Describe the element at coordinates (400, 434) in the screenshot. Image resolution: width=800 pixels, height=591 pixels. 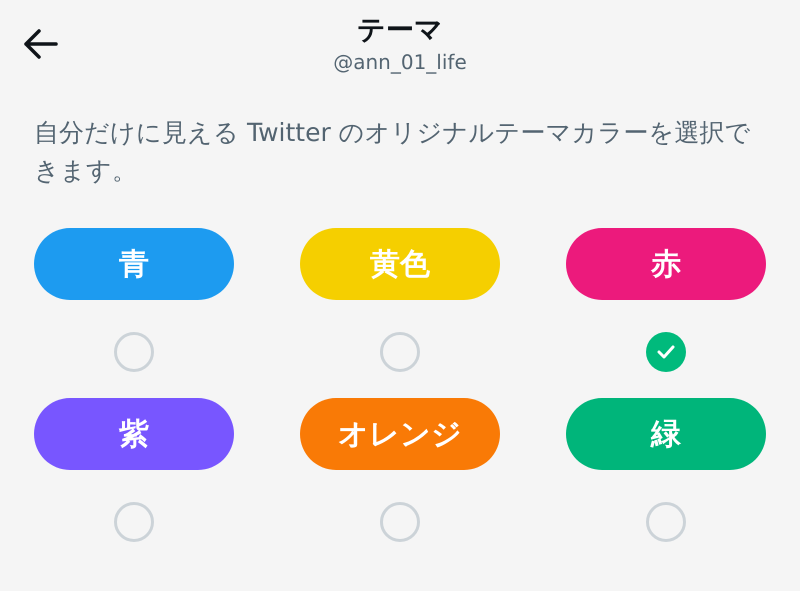
I see `theme-color-button: オレンジ` at that location.